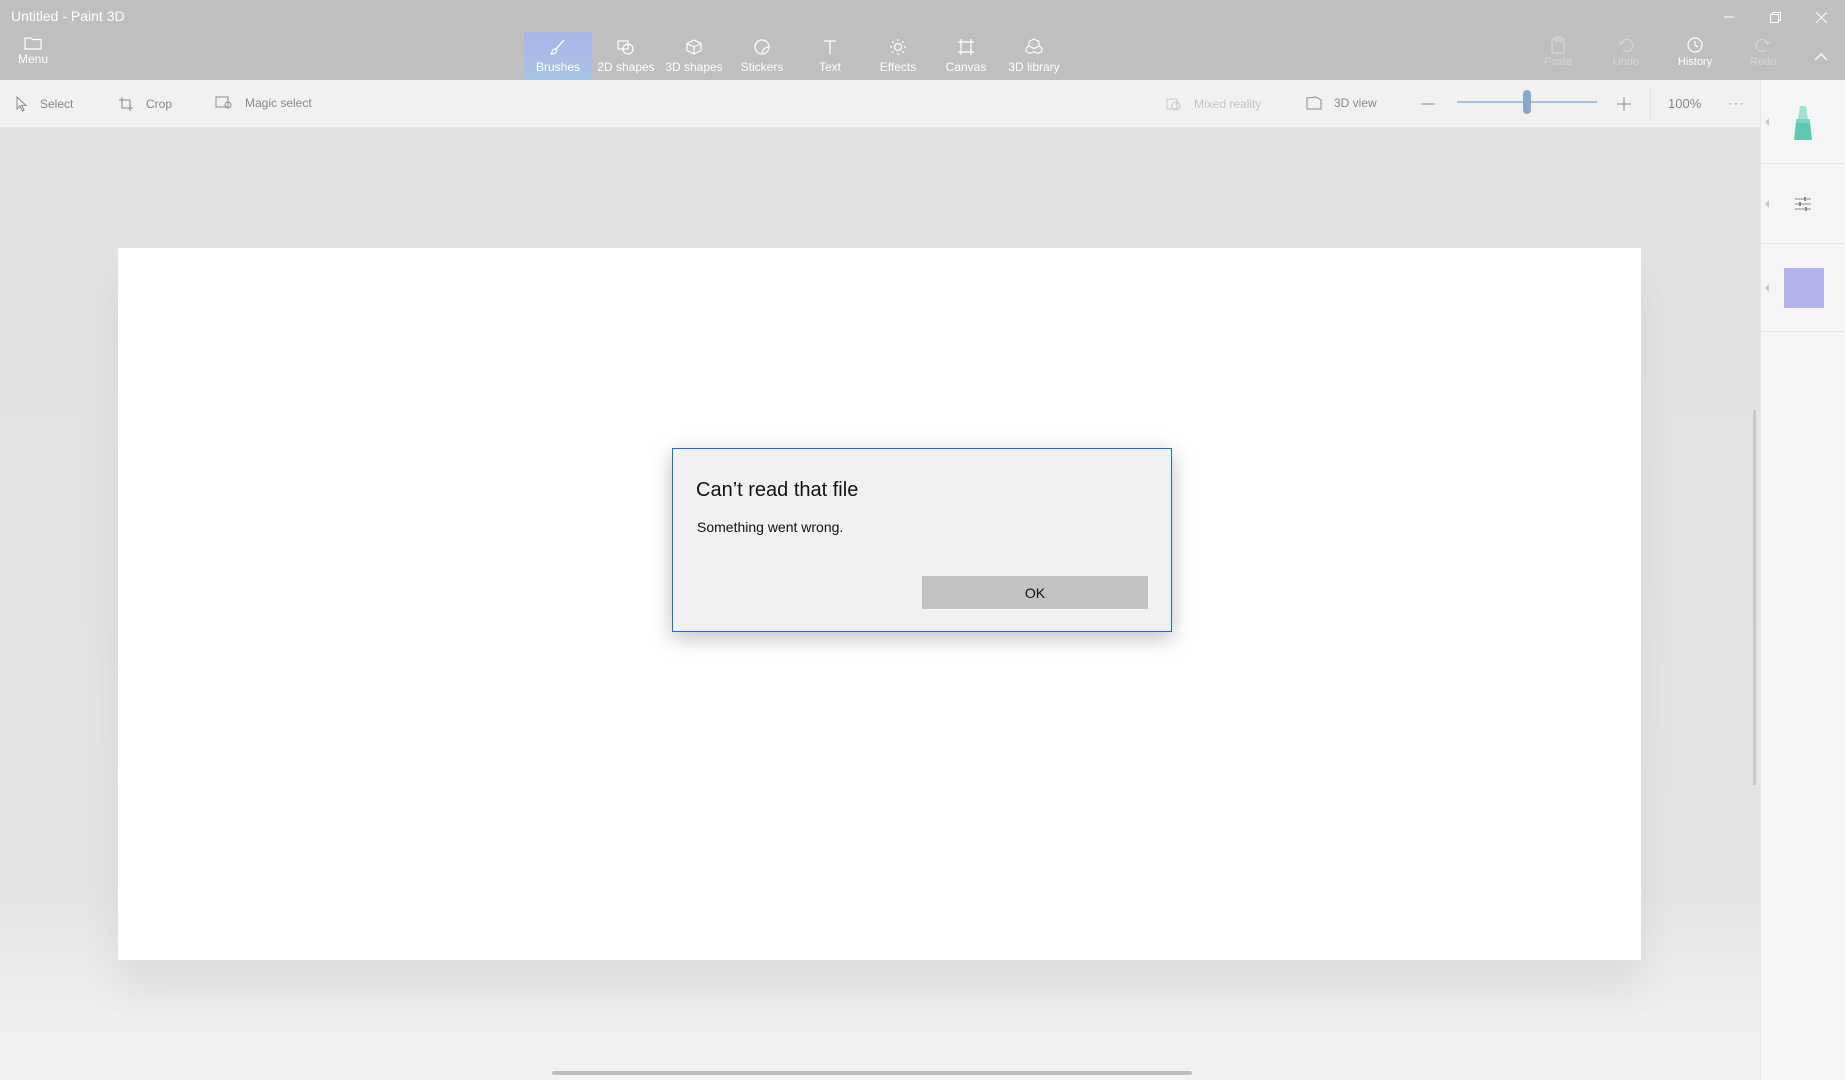  I want to click on undo-button: Undo, so click(1626, 52).